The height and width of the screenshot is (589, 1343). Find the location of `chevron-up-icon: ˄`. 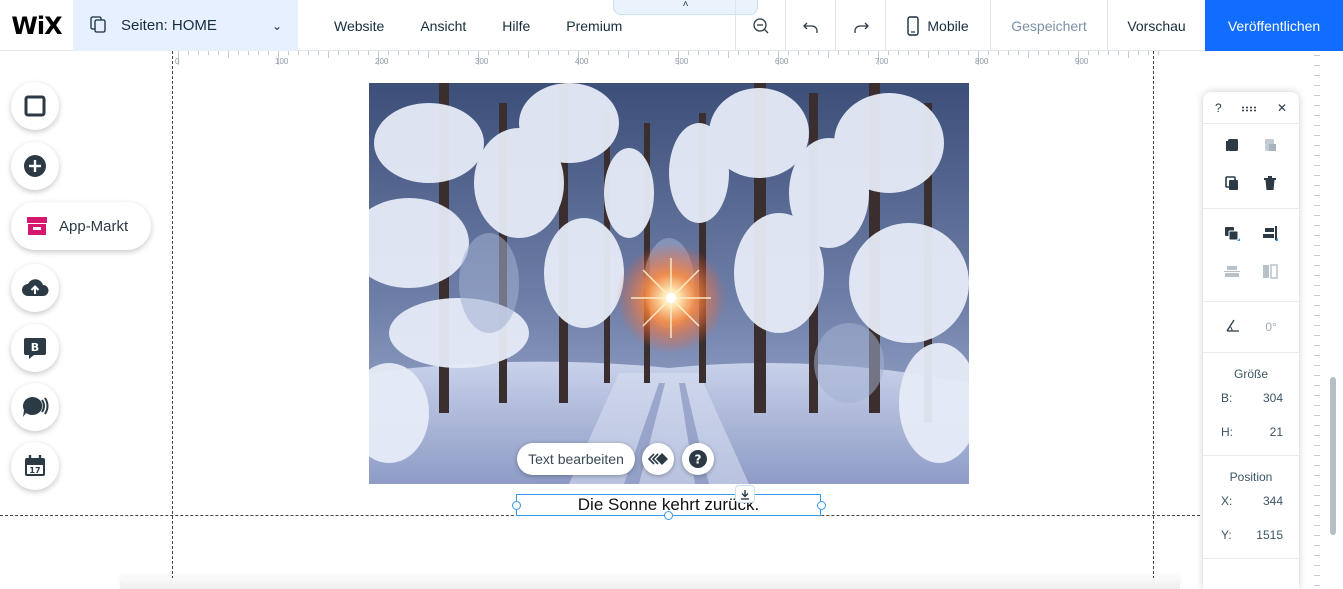

chevron-up-icon: ˄ is located at coordinates (685, 5).